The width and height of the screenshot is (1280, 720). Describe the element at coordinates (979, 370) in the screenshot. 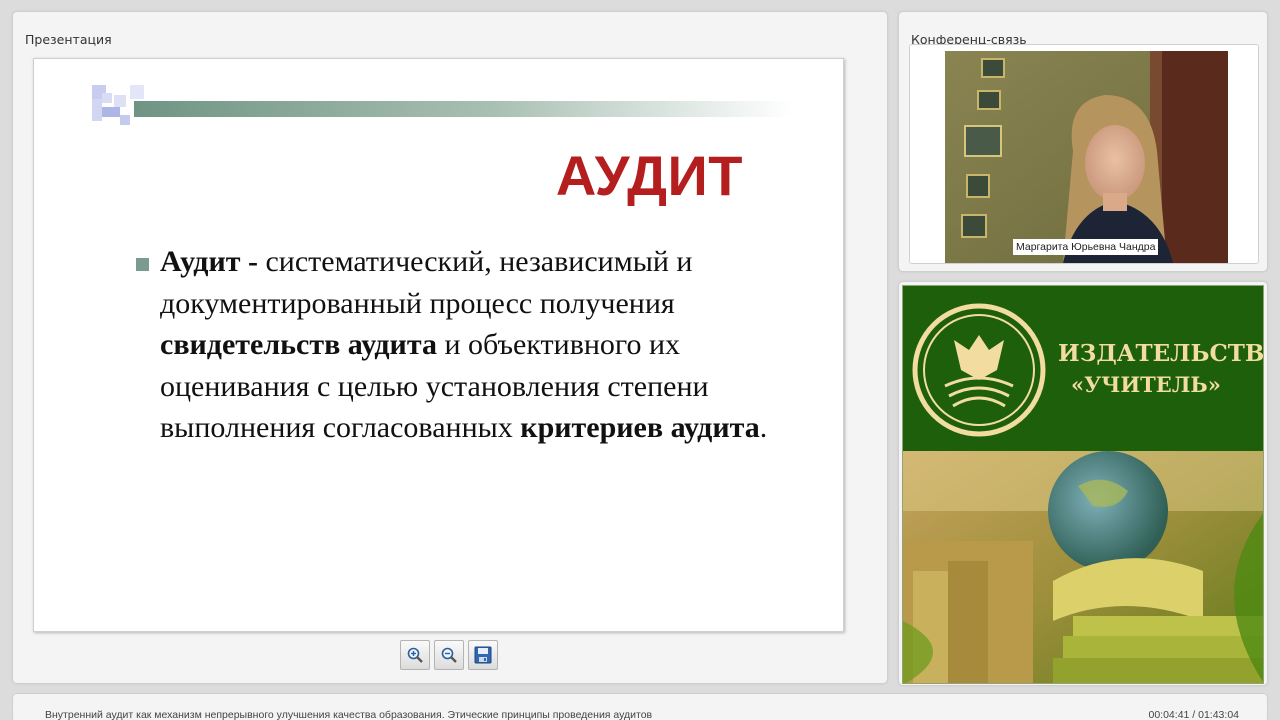

I see `publisher-logo-icon` at that location.